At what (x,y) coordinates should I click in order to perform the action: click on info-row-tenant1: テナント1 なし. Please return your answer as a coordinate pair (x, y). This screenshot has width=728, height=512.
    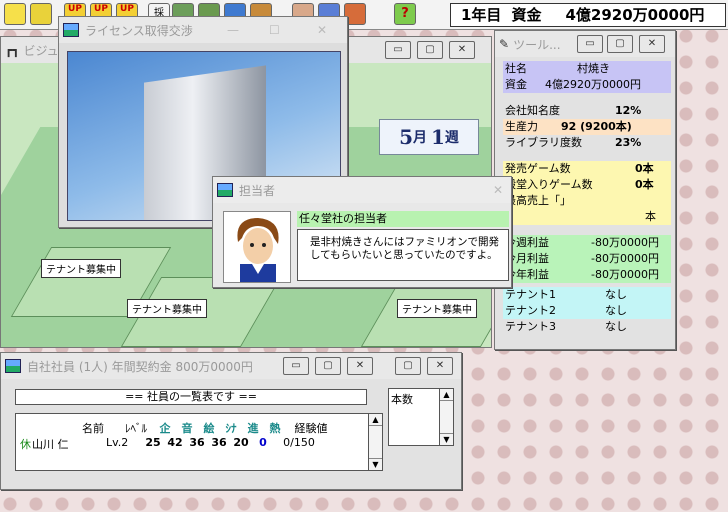
    Looking at the image, I should click on (587, 295).